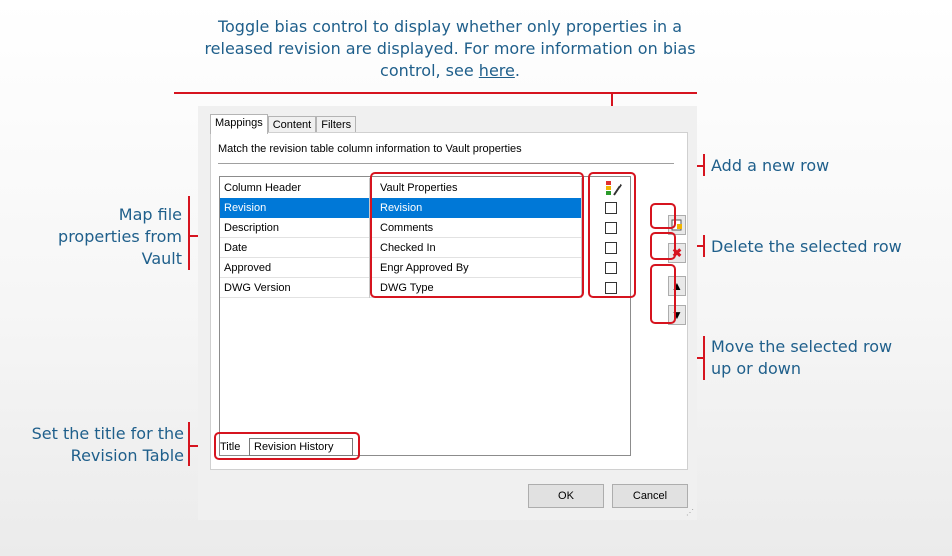 Image resolution: width=952 pixels, height=556 pixels. Describe the element at coordinates (97, 445) in the screenshot. I see `title-callout: Set the title for the Revision Table` at that location.